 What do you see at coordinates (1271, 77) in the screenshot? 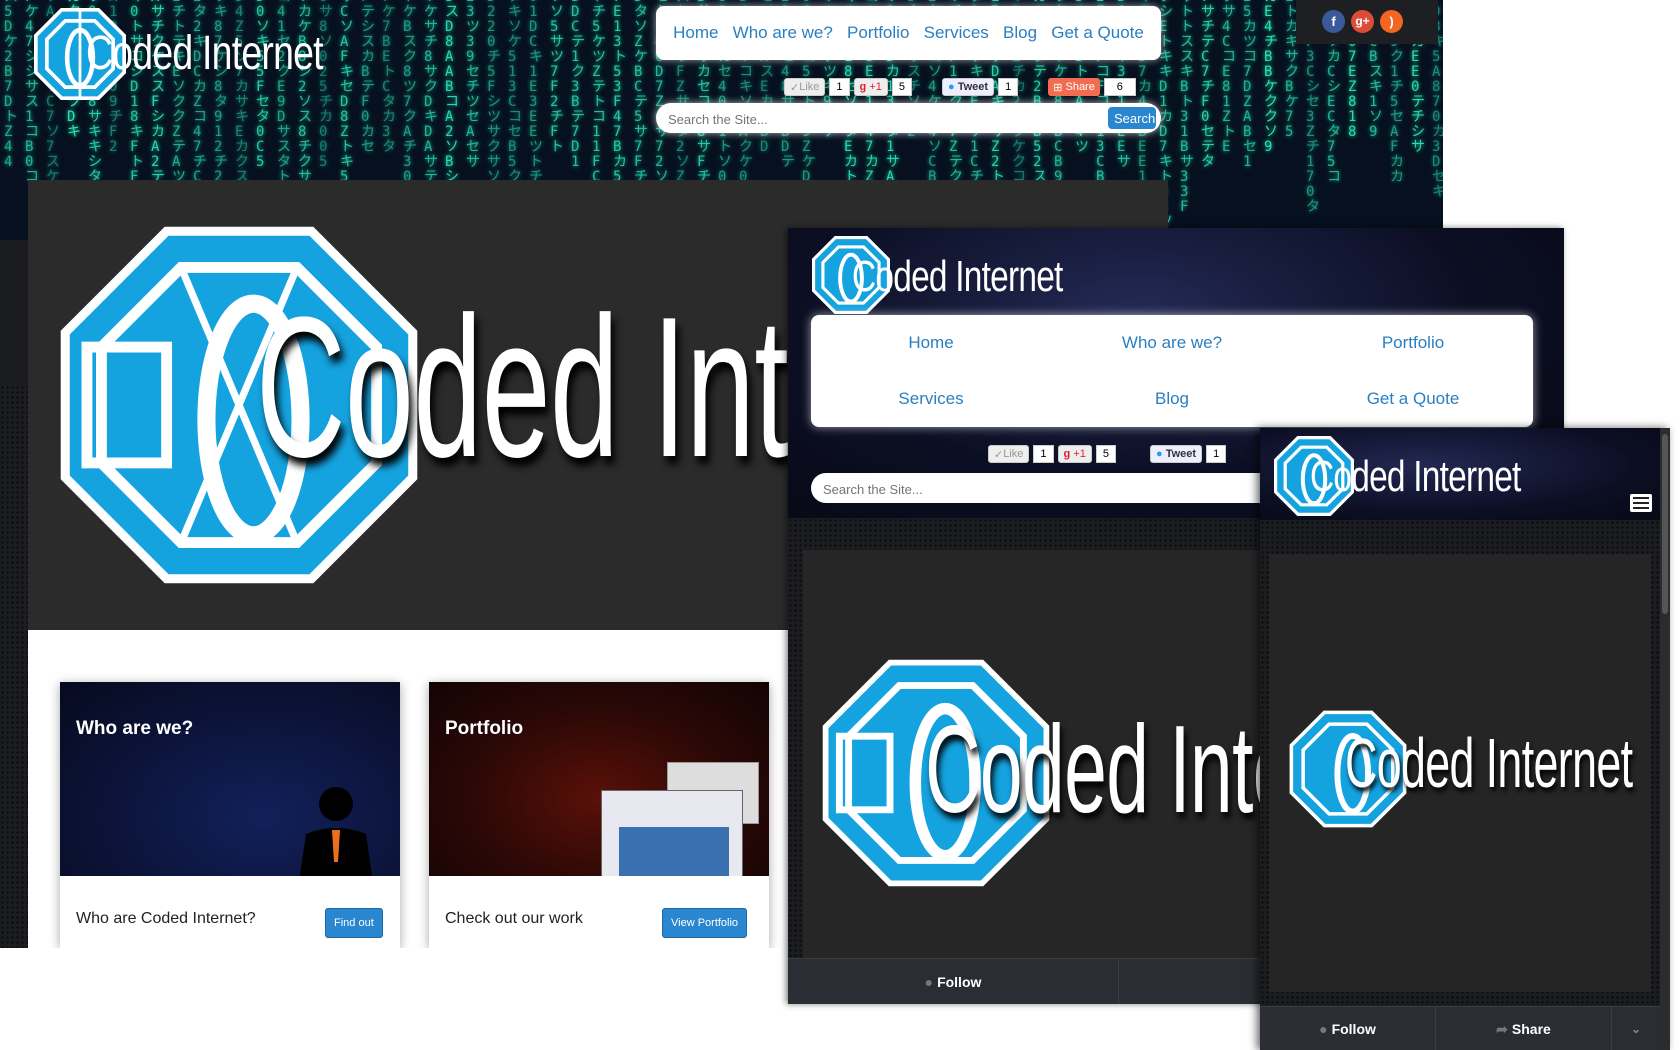
I see `matrix-glyph-column: カE4チBBケククソ9` at bounding box center [1271, 77].